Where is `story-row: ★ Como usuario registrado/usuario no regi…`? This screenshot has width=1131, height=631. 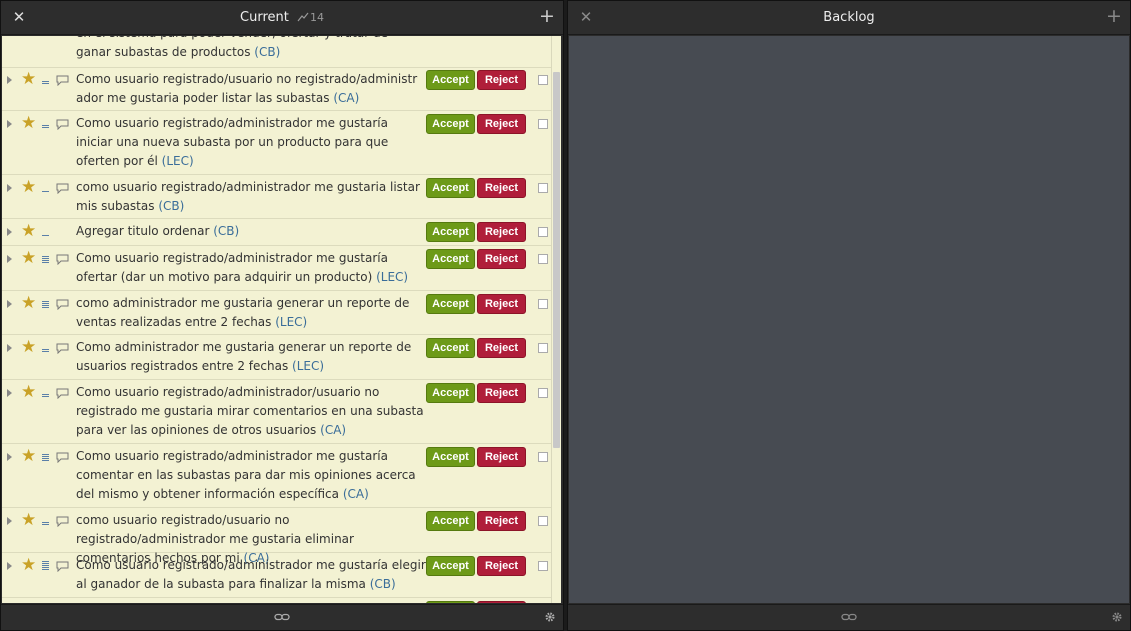 story-row: ★ Como usuario registrado/usuario no regi… is located at coordinates (276, 89).